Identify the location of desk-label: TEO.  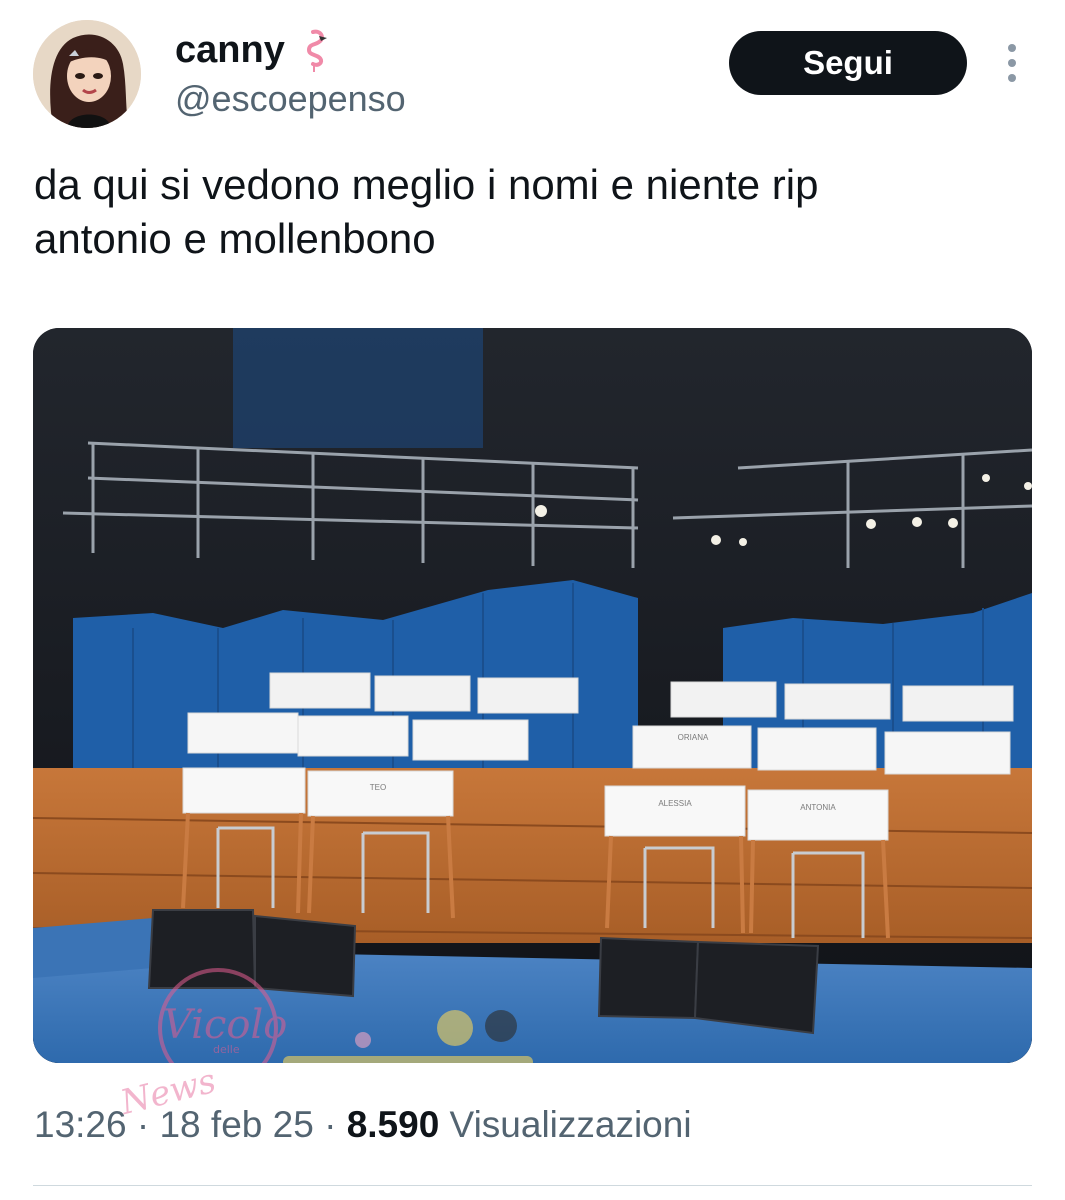
(378, 787).